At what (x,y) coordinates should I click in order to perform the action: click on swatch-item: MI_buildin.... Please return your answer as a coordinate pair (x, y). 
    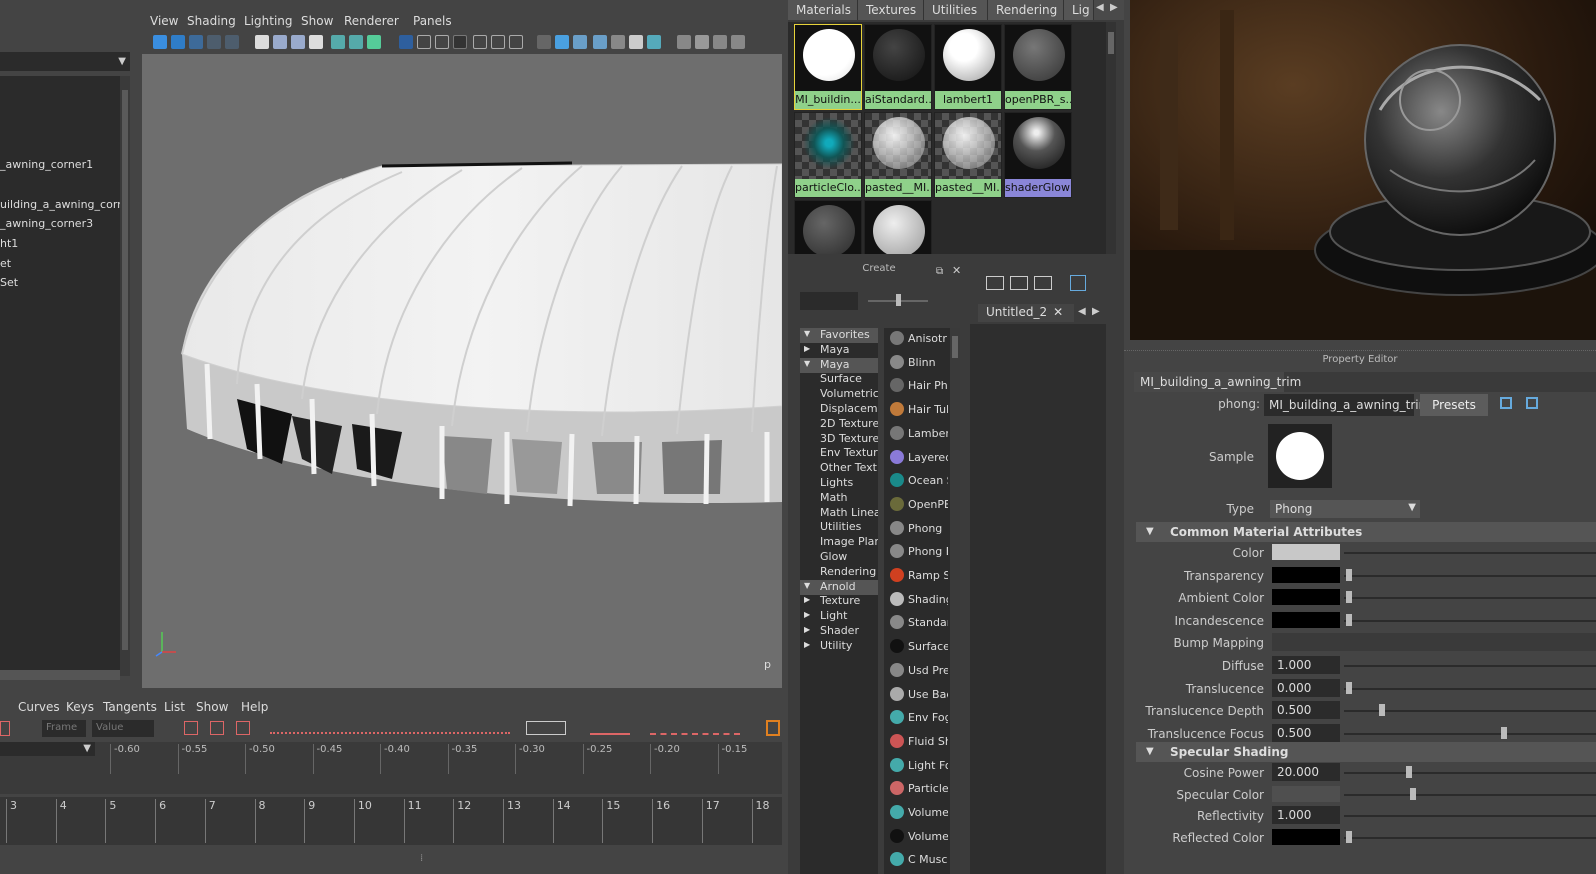
    Looking at the image, I should click on (828, 67).